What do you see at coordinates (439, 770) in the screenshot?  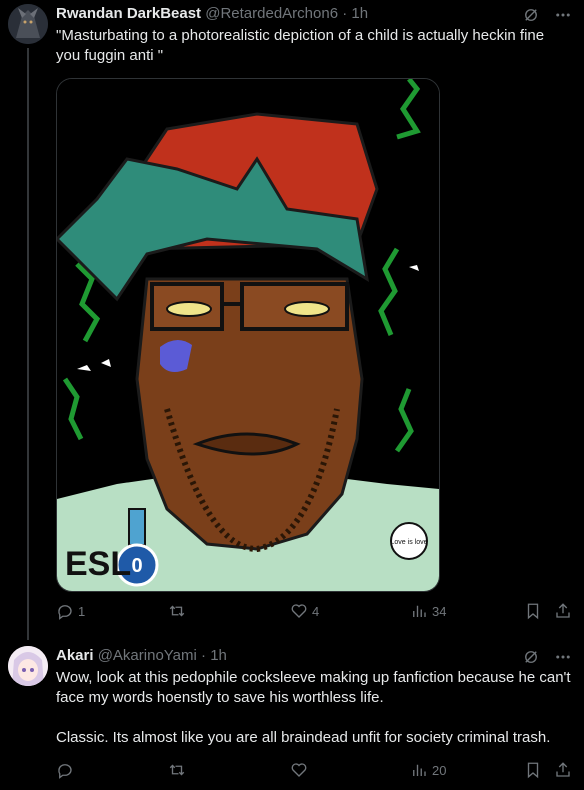 I see `views-count: 20` at bounding box center [439, 770].